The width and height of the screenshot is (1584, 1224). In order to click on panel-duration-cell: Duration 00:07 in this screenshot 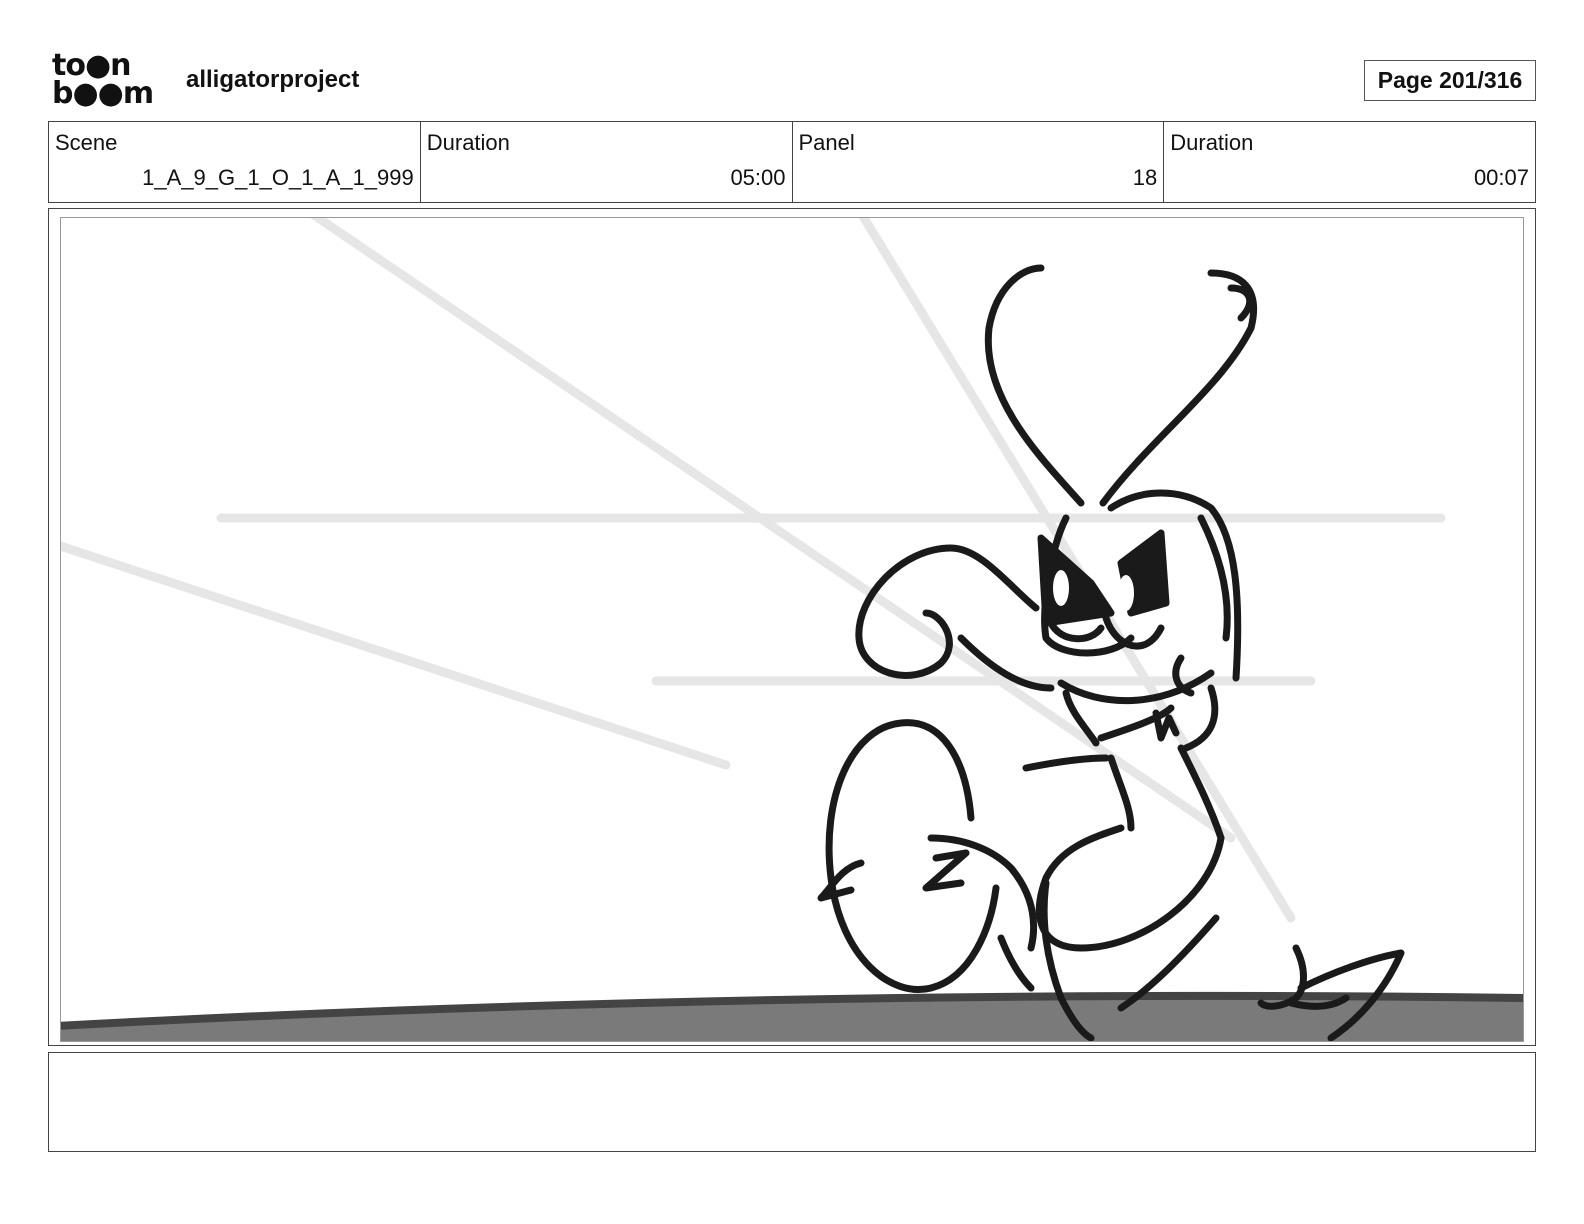, I will do `click(1349, 162)`.